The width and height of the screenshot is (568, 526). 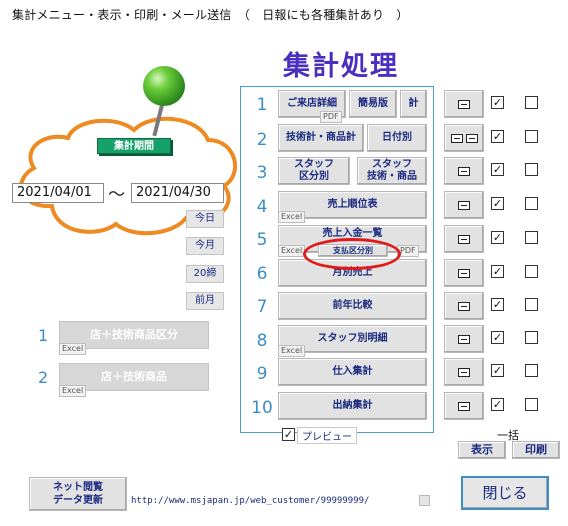 I want to click on left-menu-number: 1, so click(x=43, y=335).